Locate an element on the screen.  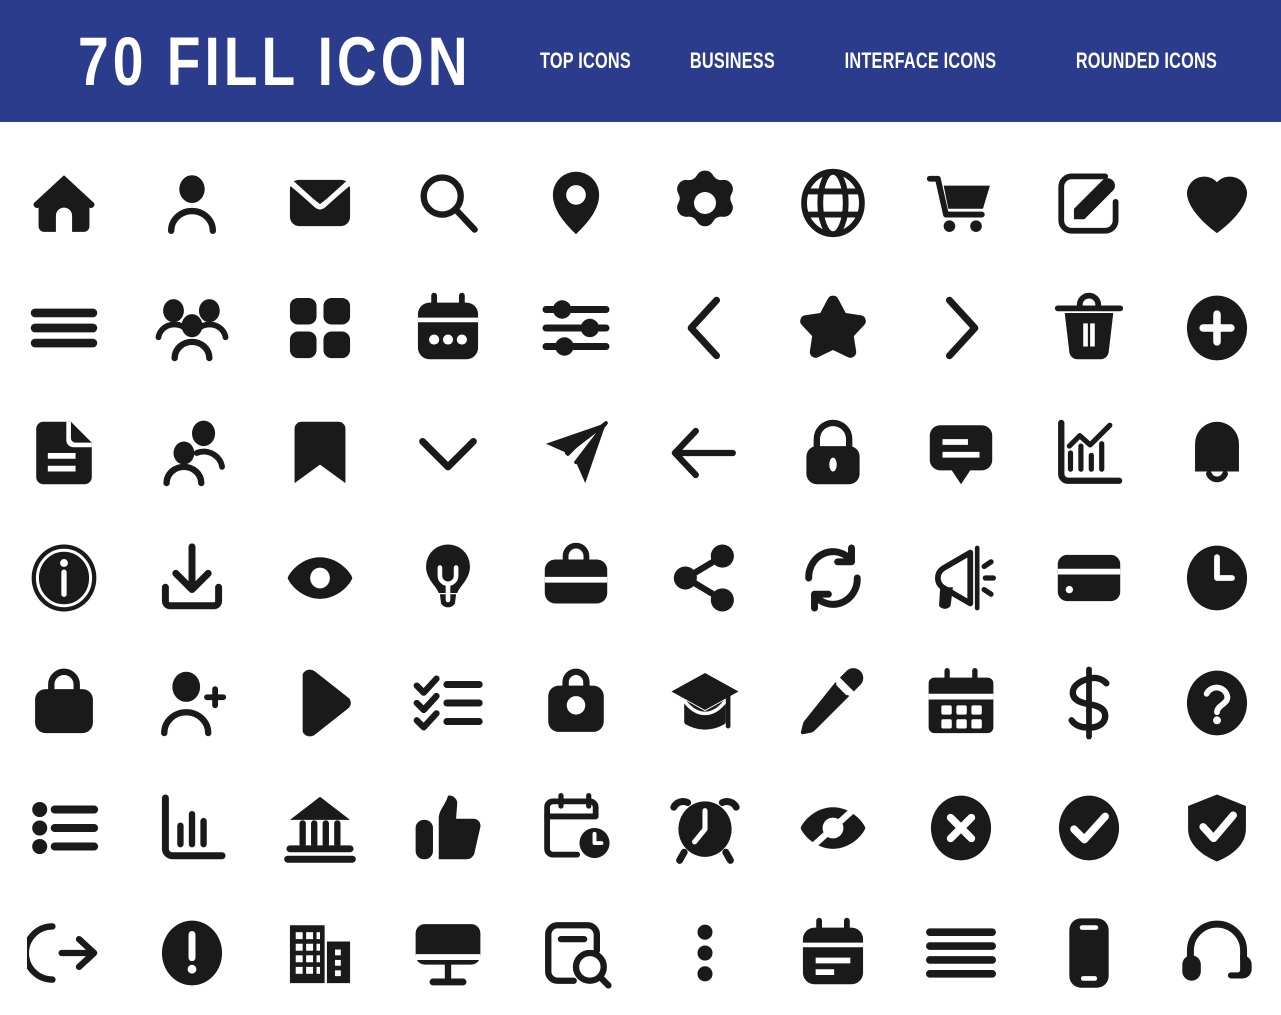
exclamation-circle-icon is located at coordinates (192, 953).